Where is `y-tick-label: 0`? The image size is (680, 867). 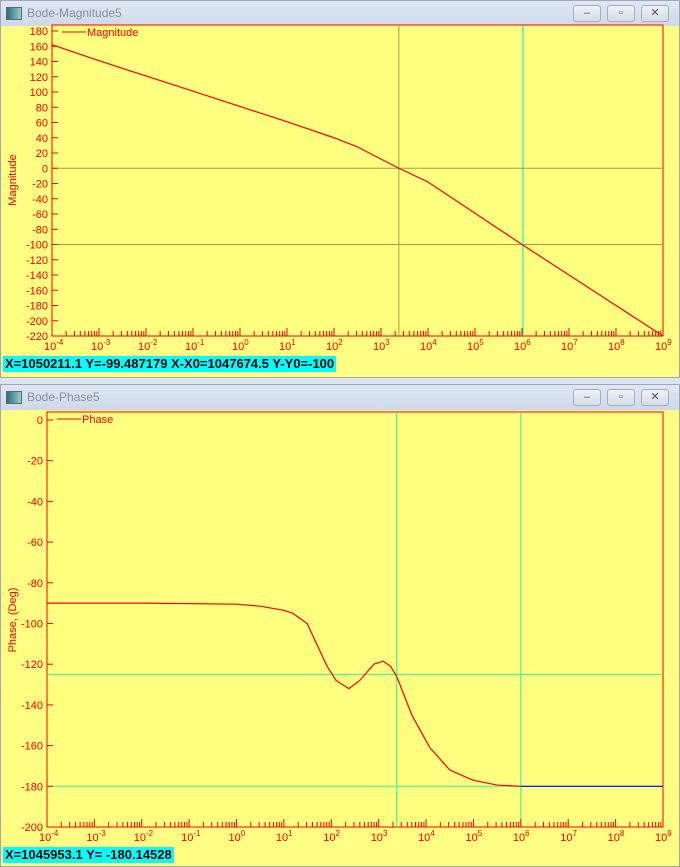 y-tick-label: 0 is located at coordinates (40, 421).